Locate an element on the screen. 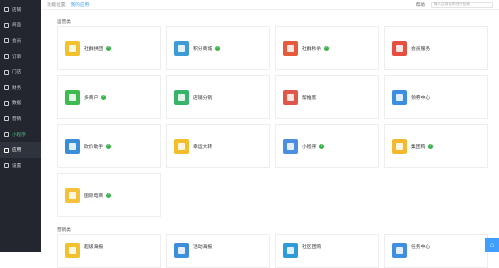 The image size is (499, 268). multi-merchant-icon is located at coordinates (72, 97).